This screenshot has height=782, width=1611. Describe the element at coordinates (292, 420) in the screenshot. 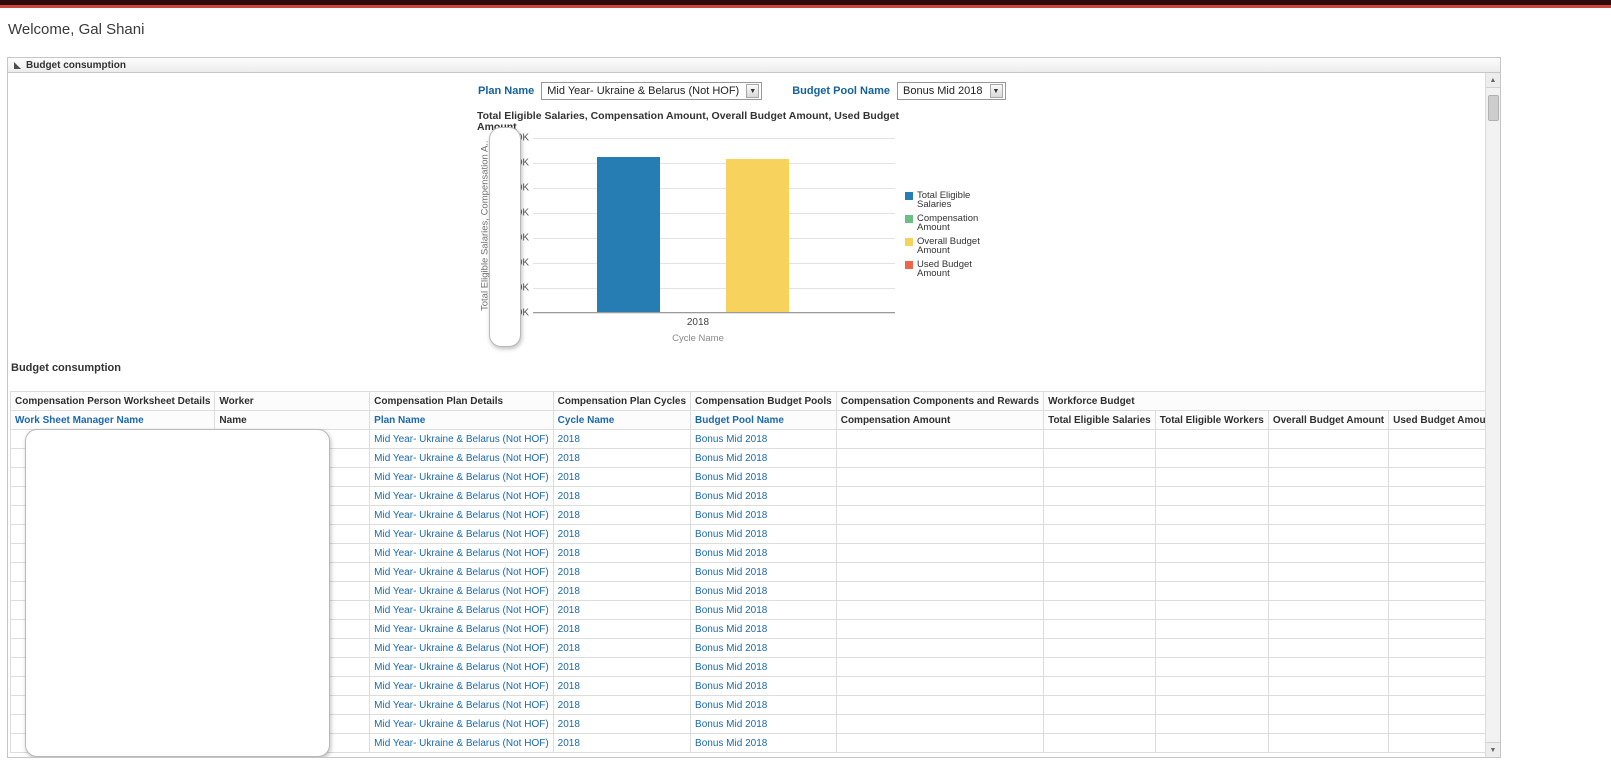

I see `column-header: Name` at that location.